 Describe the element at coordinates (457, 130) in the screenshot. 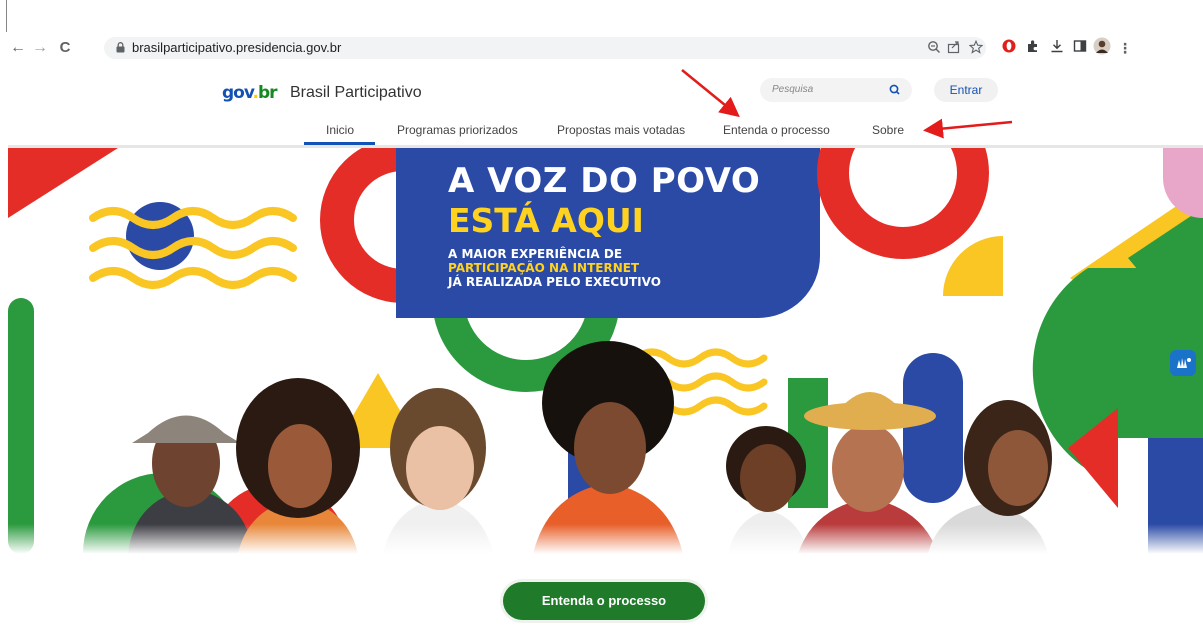

I see `menu-item-programas-priorizados: Programas priorizados` at that location.